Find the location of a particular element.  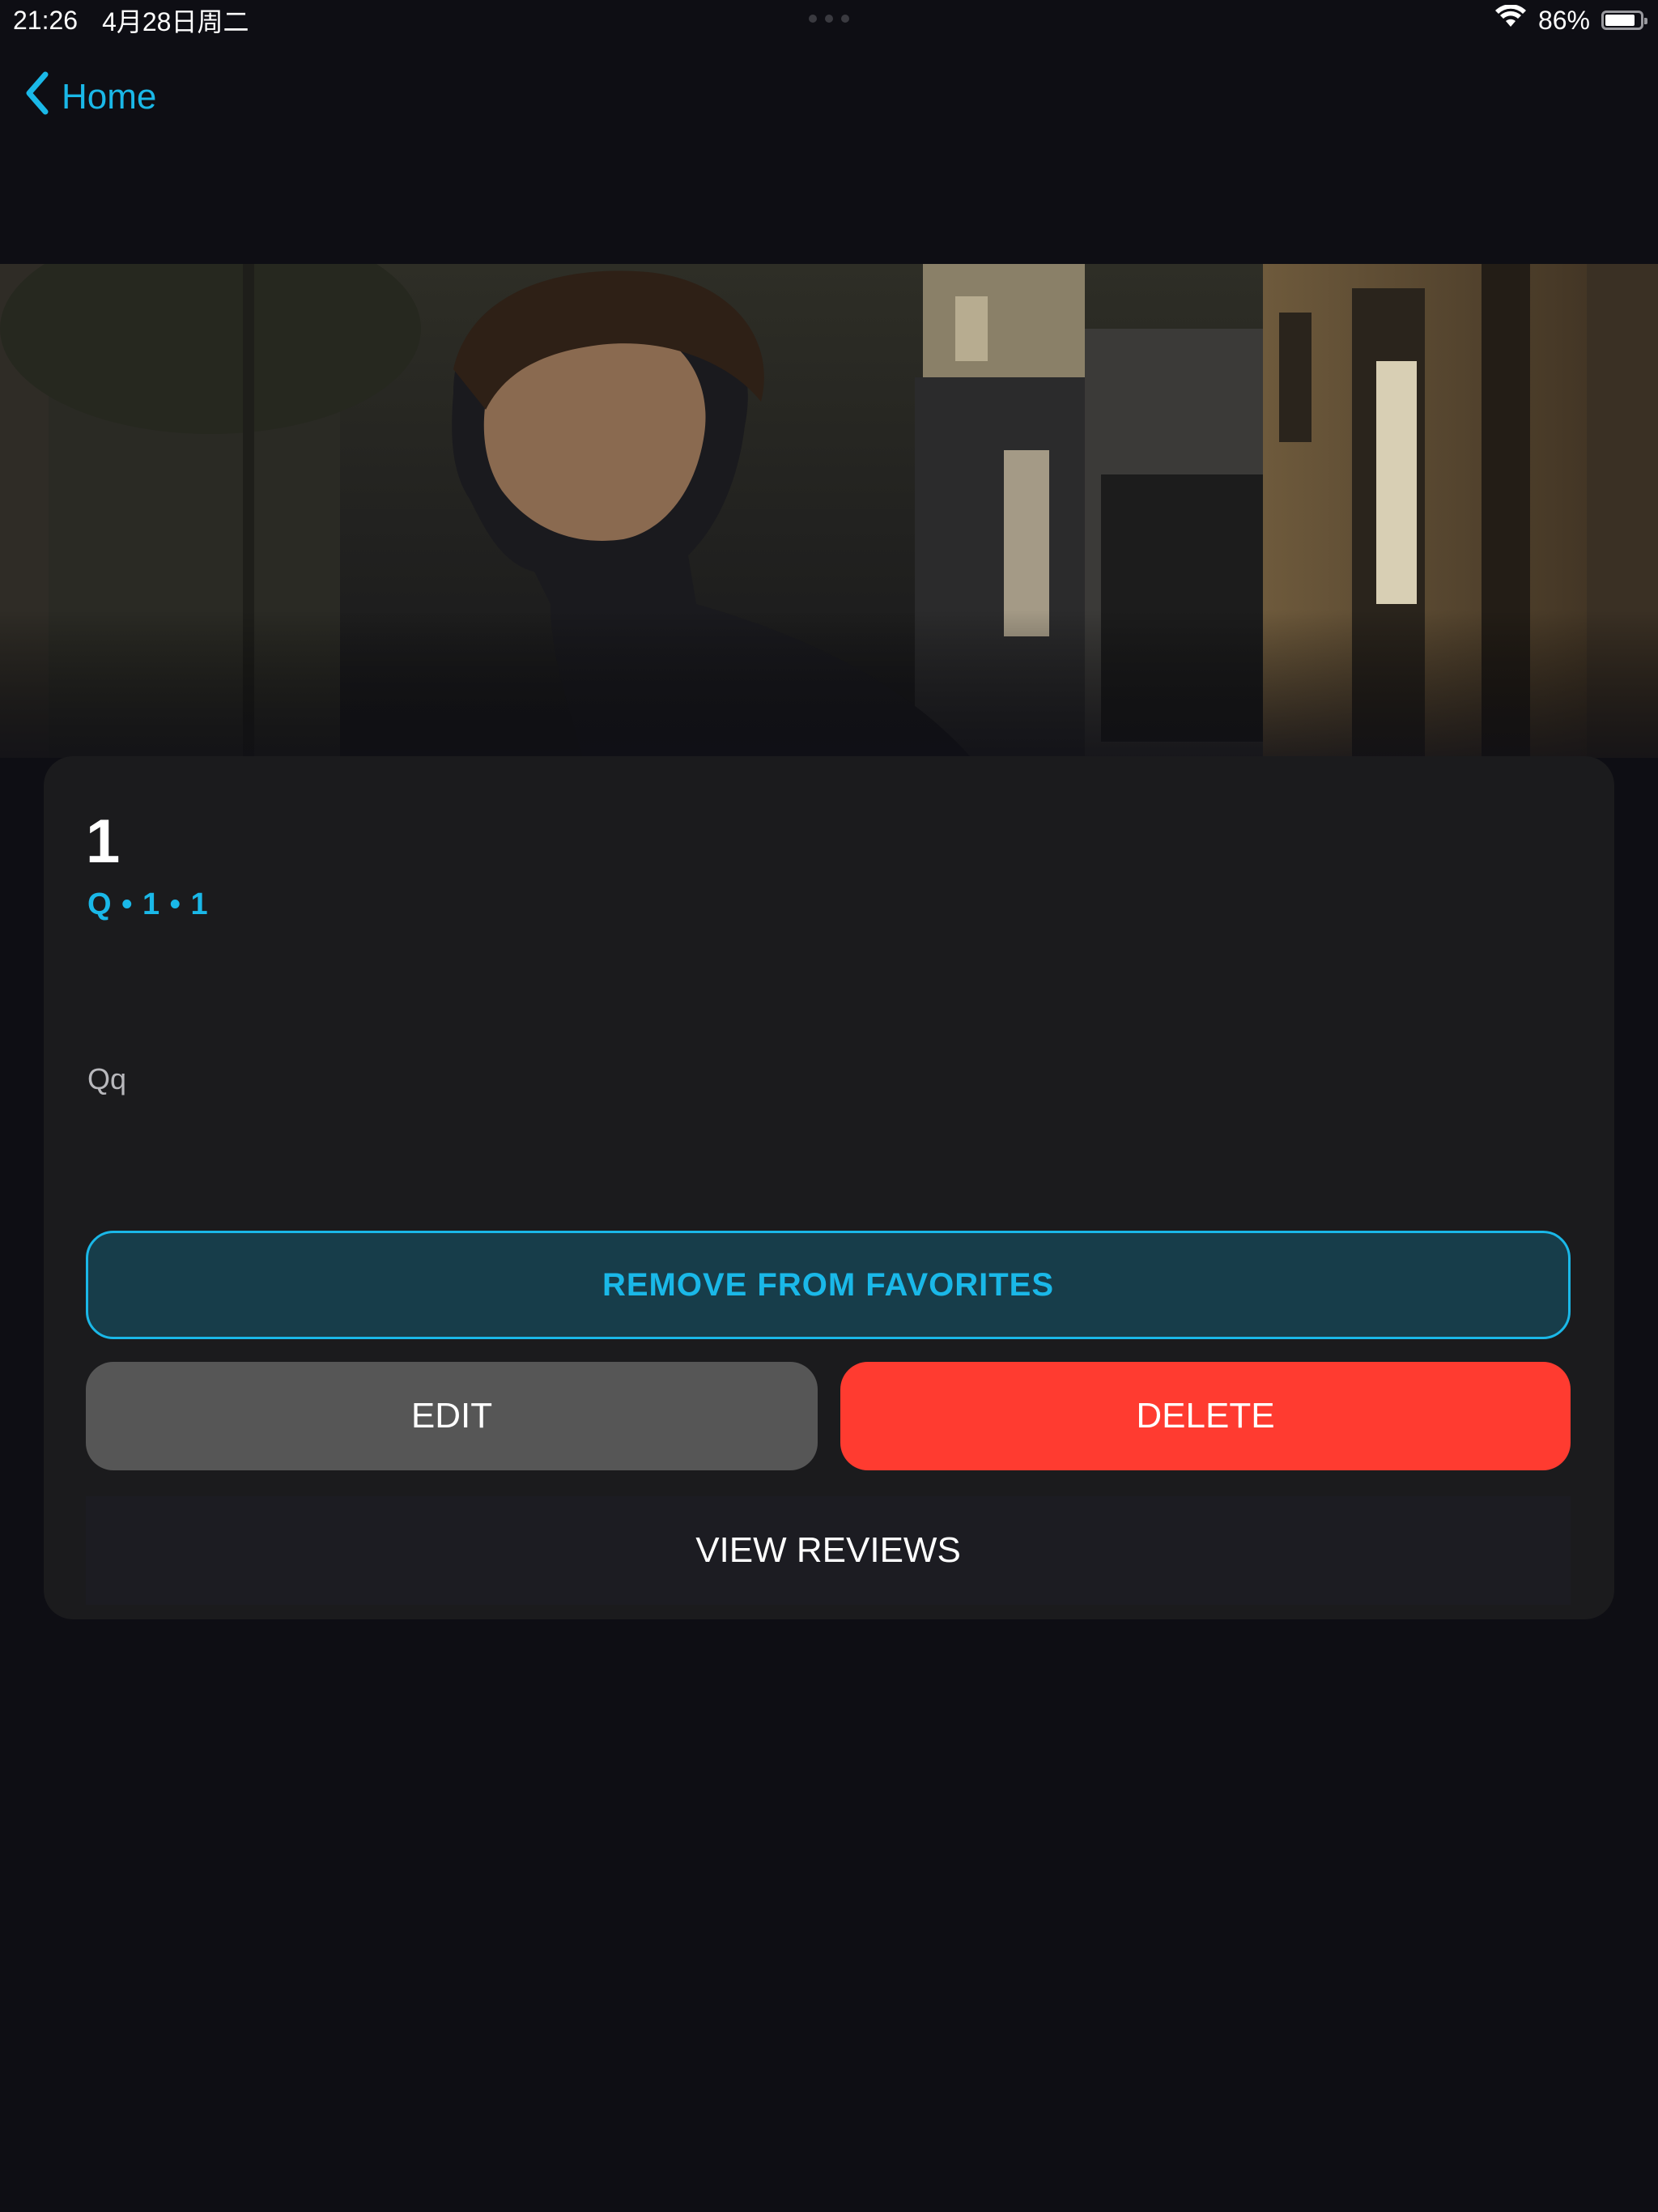

item-description: Qq is located at coordinates (107, 1079).